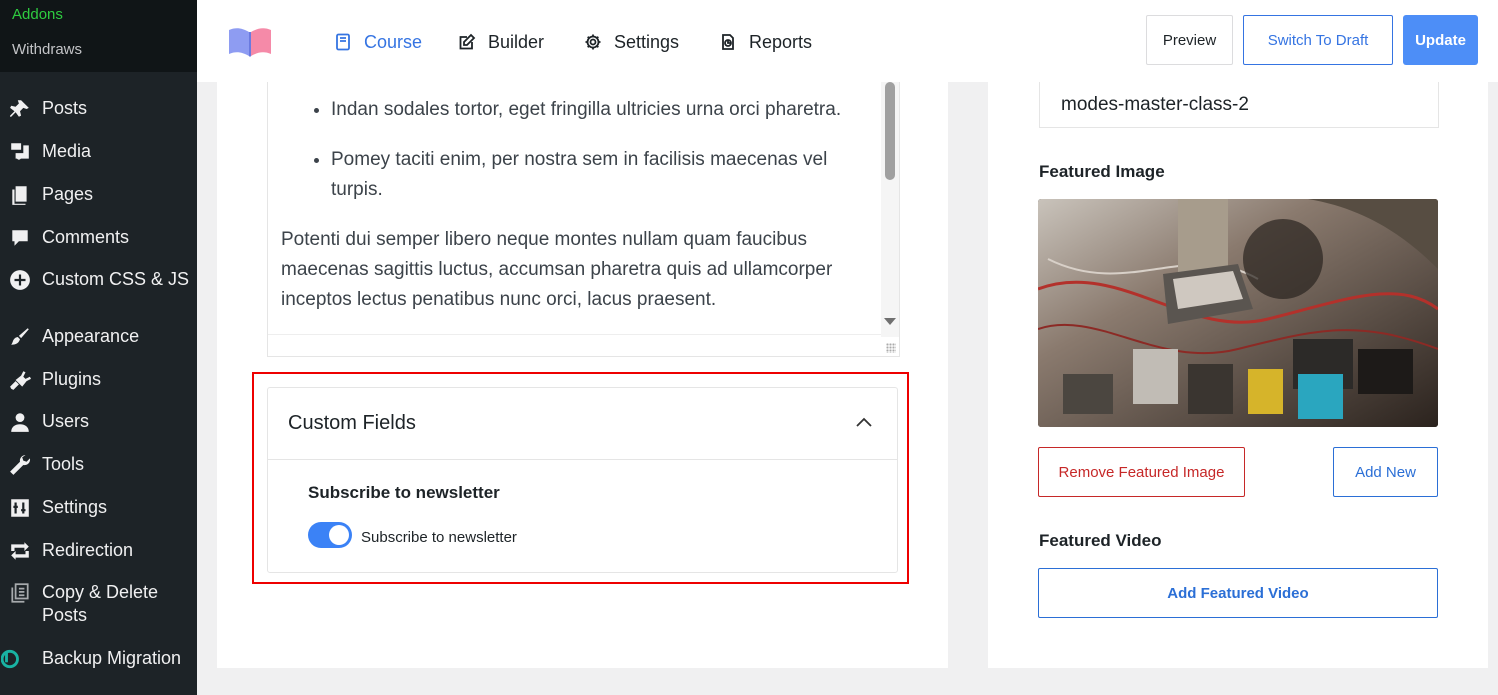 The height and width of the screenshot is (695, 1498). I want to click on featured-image, so click(1238, 313).